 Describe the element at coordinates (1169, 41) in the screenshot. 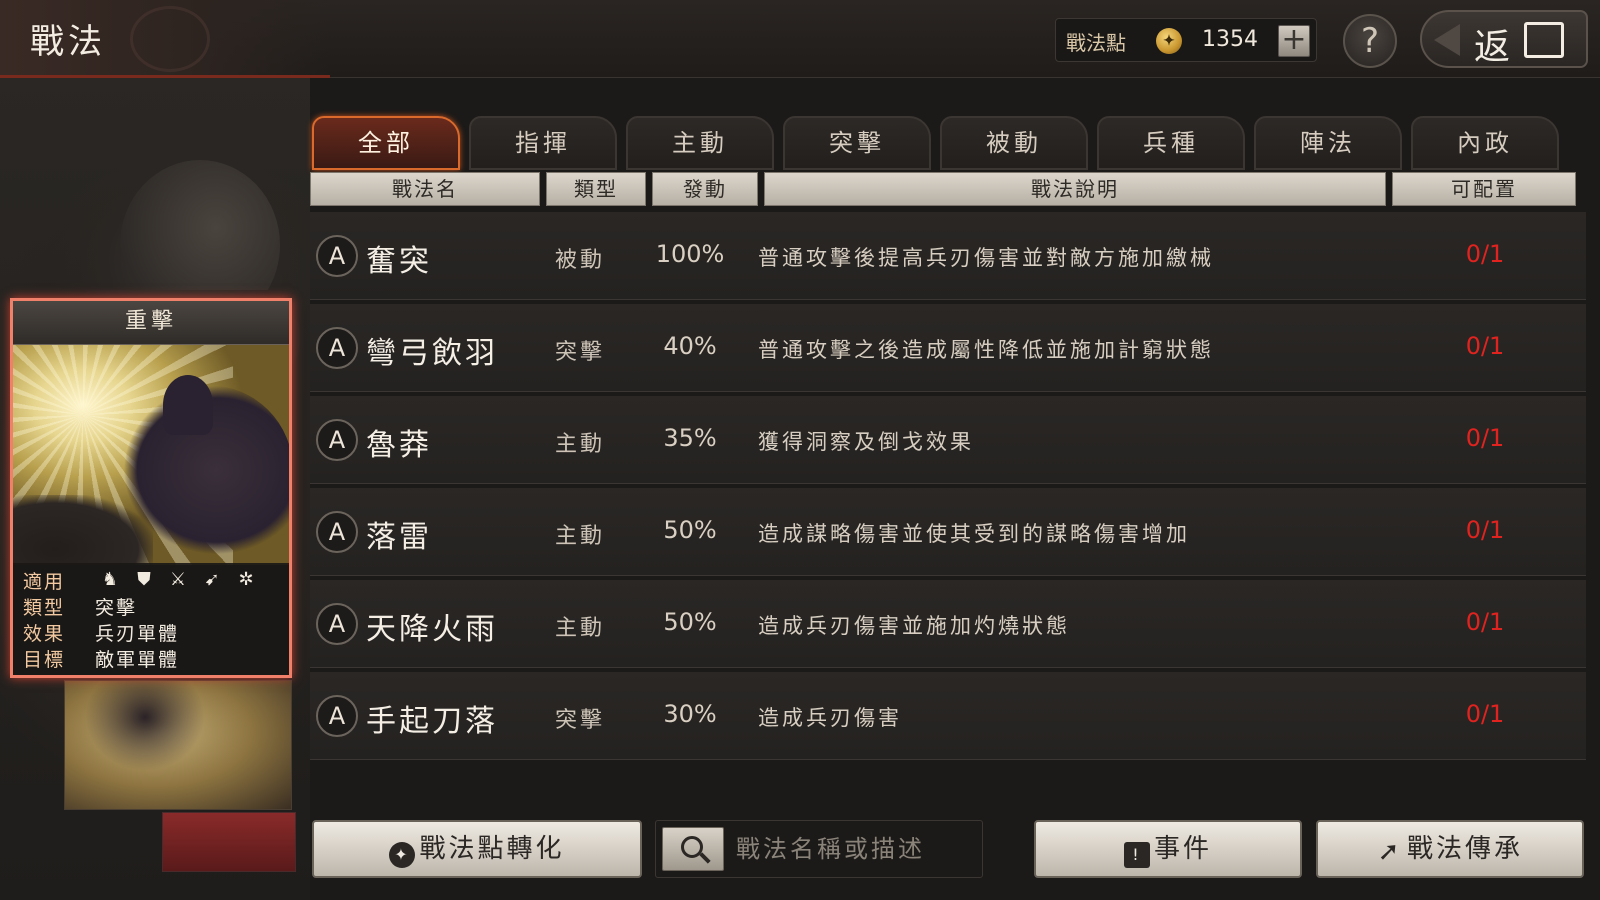

I see `tactic-points-coin-icon: ✦` at that location.